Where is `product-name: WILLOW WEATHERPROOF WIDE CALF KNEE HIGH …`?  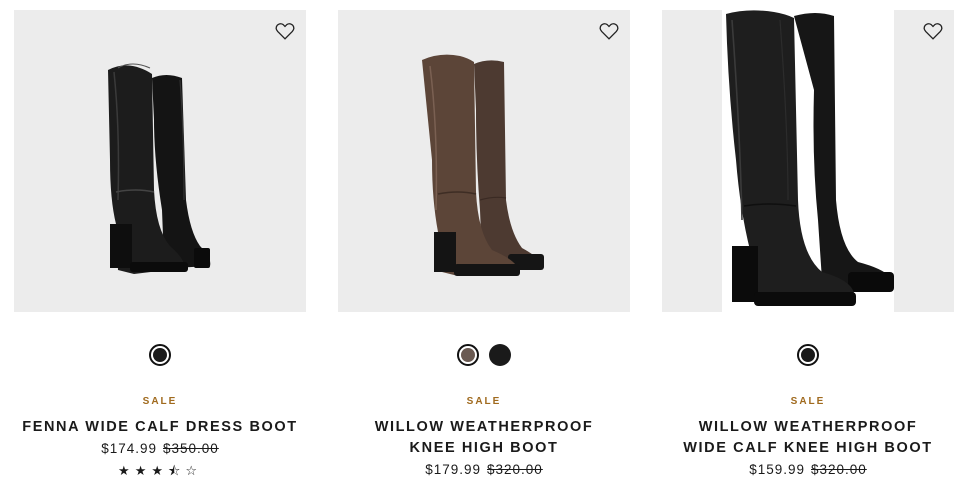
product-name: WILLOW WEATHERPROOF WIDE CALF KNEE HIGH … is located at coordinates (808, 438).